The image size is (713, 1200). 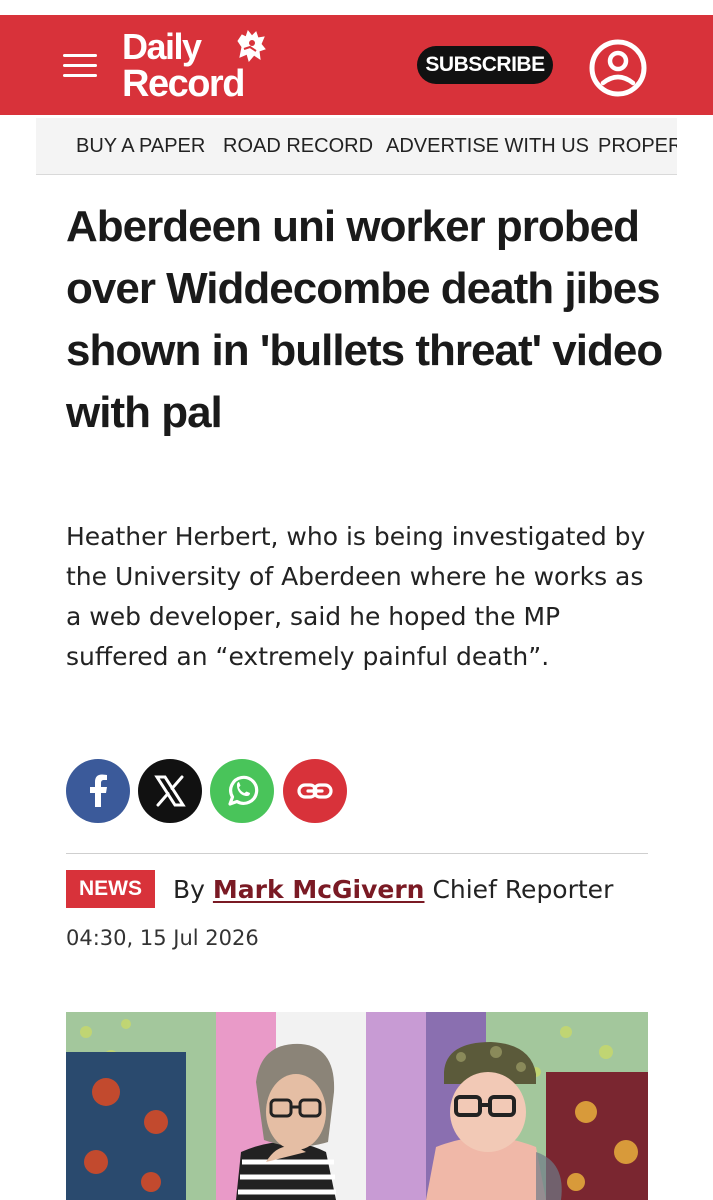 I want to click on nav-item-advertise-with-us: ADVERTISE WITH US, so click(x=487, y=146).